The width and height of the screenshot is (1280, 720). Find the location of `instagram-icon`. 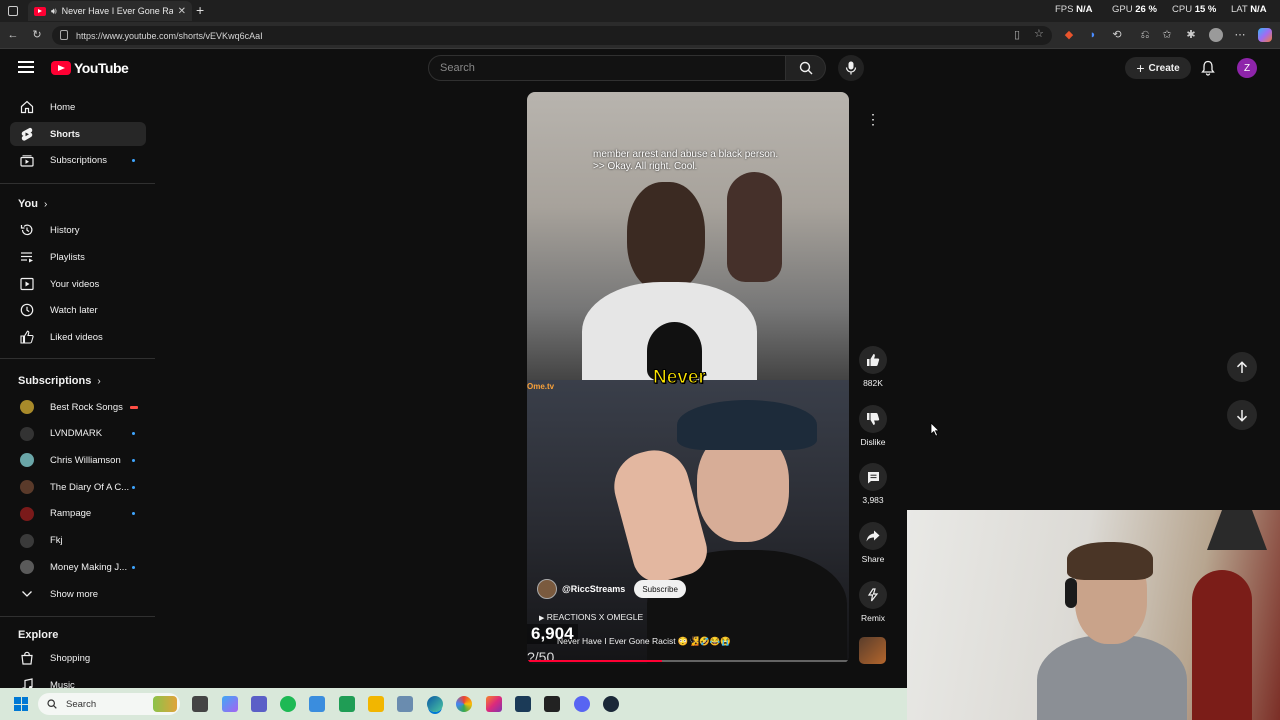

instagram-icon is located at coordinates (494, 704).